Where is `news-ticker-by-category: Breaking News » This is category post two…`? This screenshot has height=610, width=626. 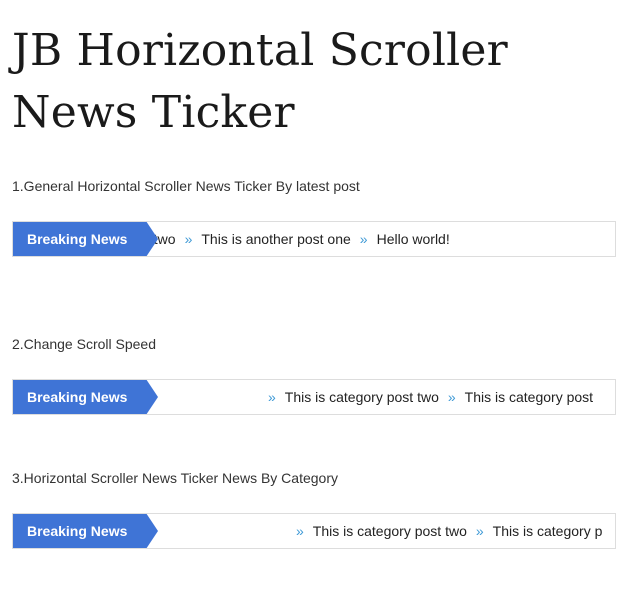 news-ticker-by-category: Breaking News » This is category post two… is located at coordinates (314, 531).